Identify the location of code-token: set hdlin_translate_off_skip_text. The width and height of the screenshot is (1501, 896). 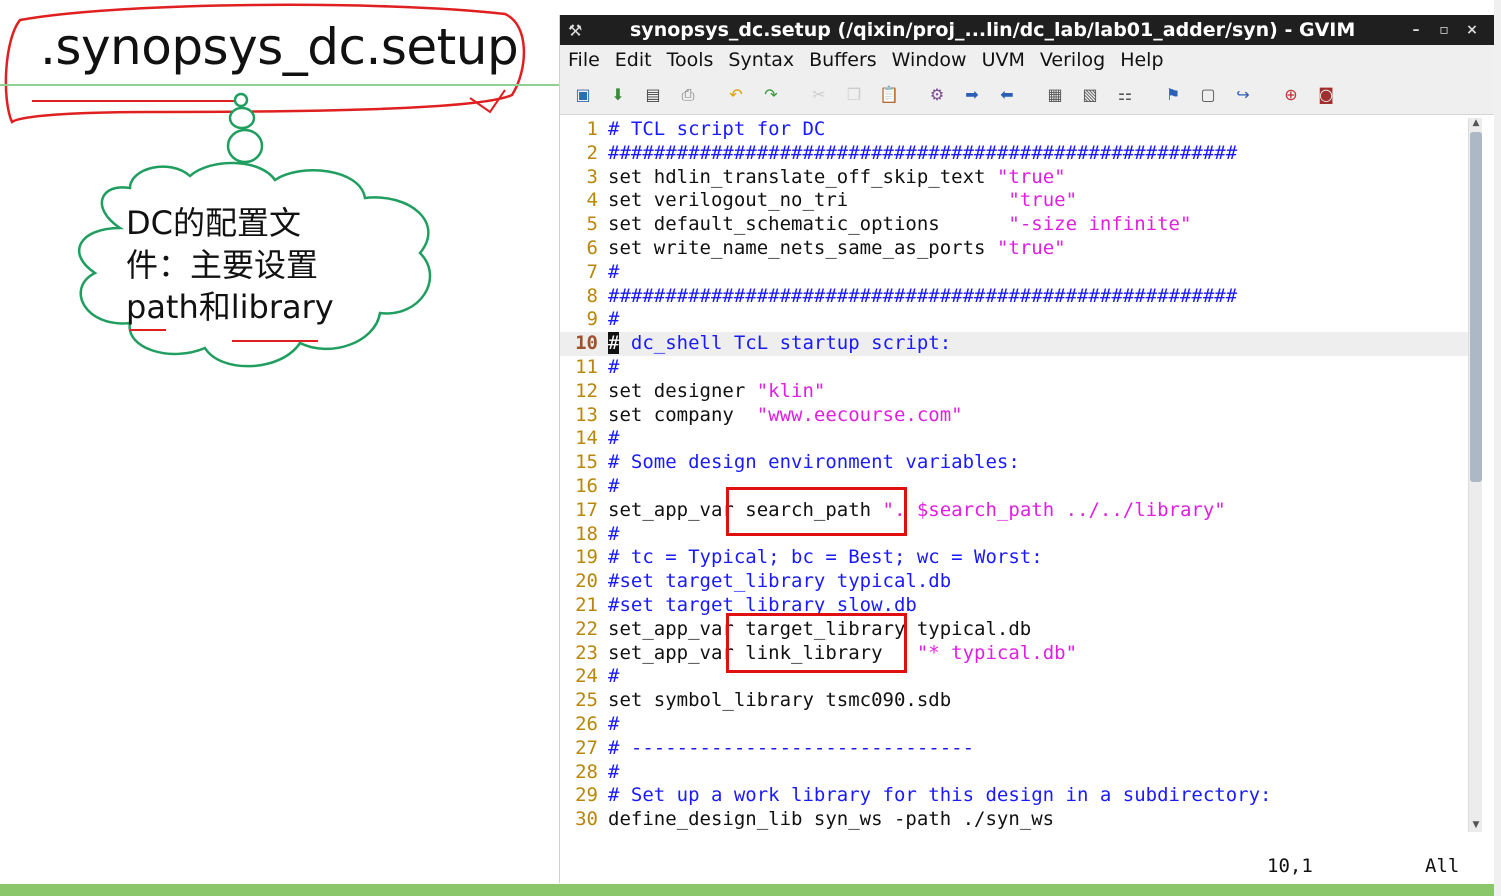
(802, 176).